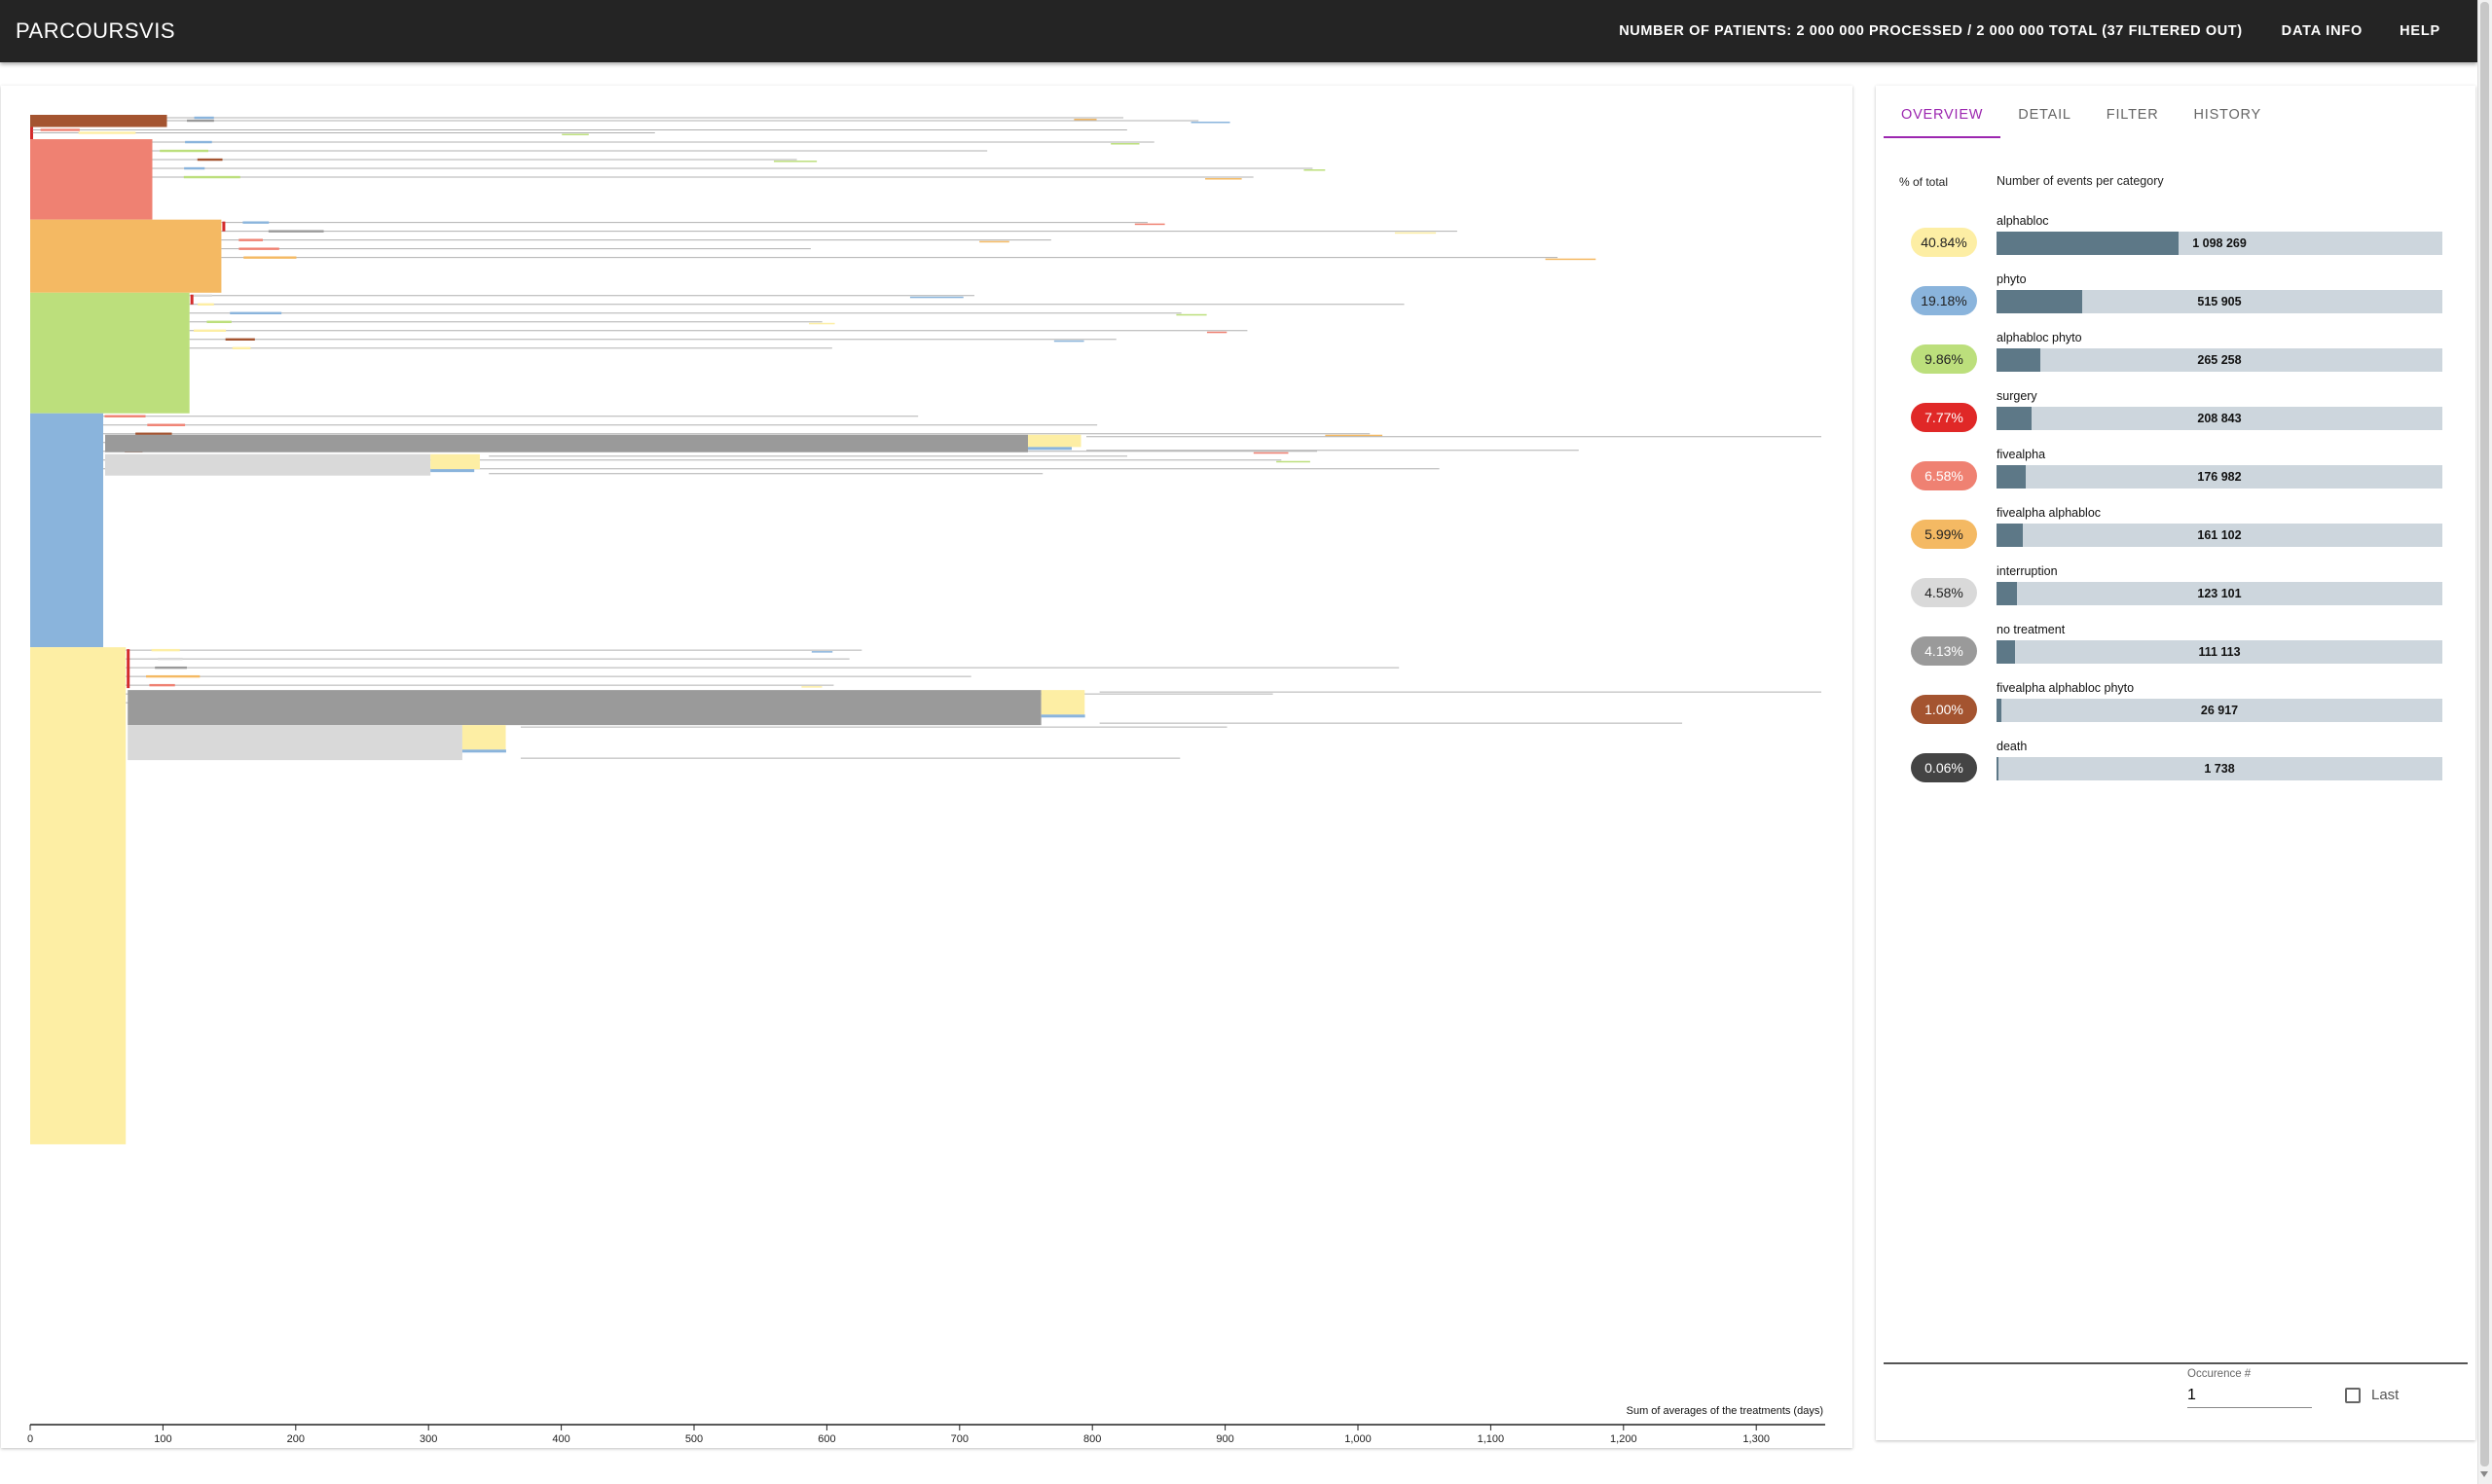 The width and height of the screenshot is (2492, 1484). What do you see at coordinates (2420, 31) in the screenshot?
I see `help-button: HELP` at bounding box center [2420, 31].